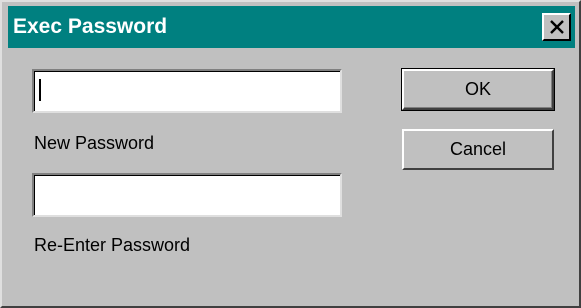 The width and height of the screenshot is (581, 308). Describe the element at coordinates (90, 26) in the screenshot. I see `window-title: Exec Password` at that location.